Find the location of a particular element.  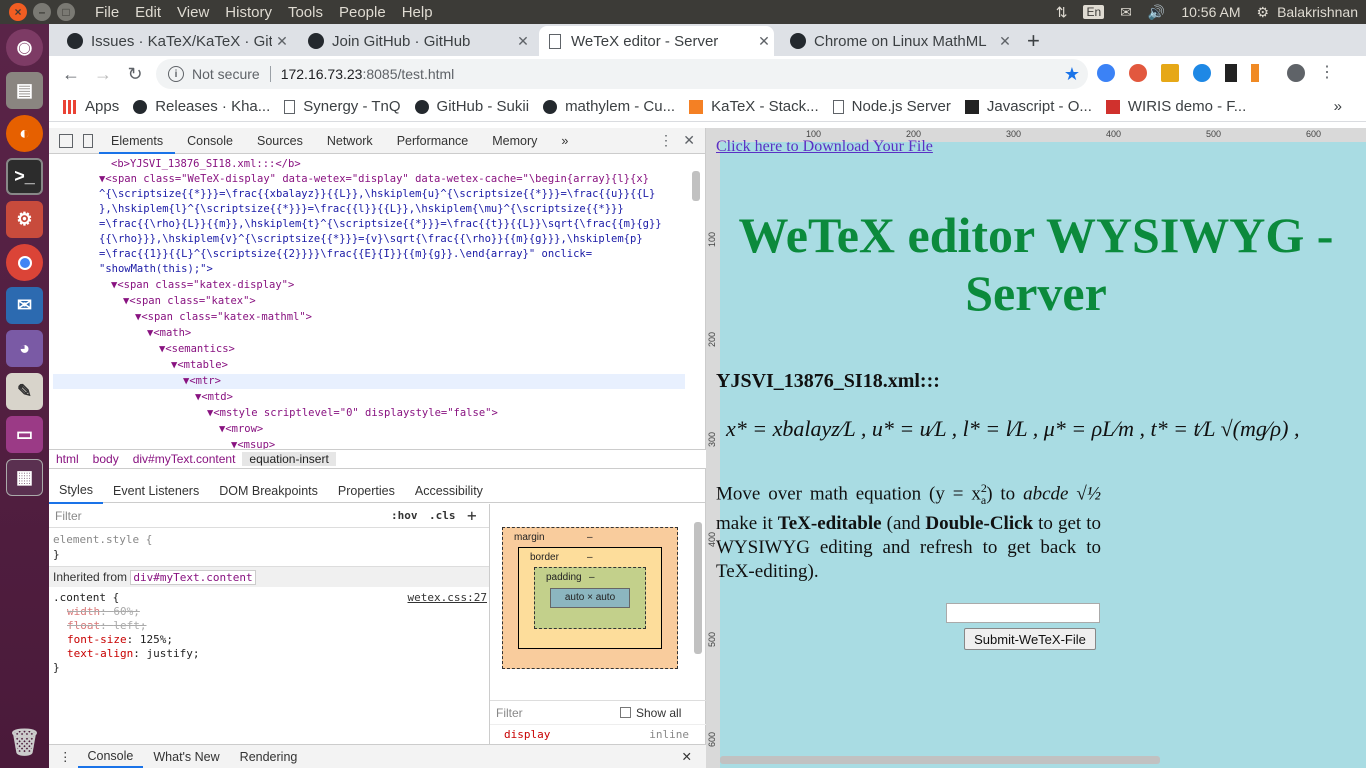

drawer-tab-console: Console is located at coordinates (110, 757).